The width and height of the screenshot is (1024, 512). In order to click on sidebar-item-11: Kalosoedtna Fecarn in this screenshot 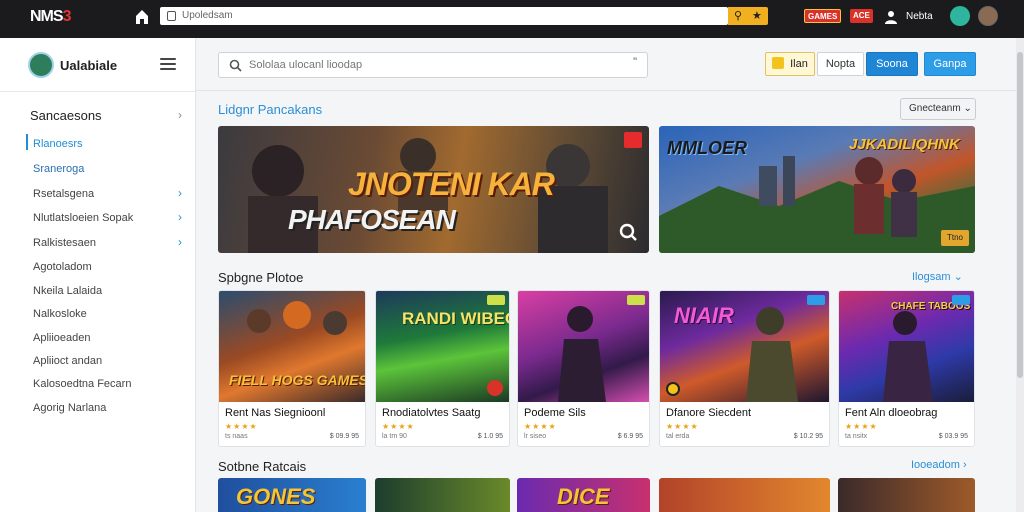, I will do `click(82, 384)`.